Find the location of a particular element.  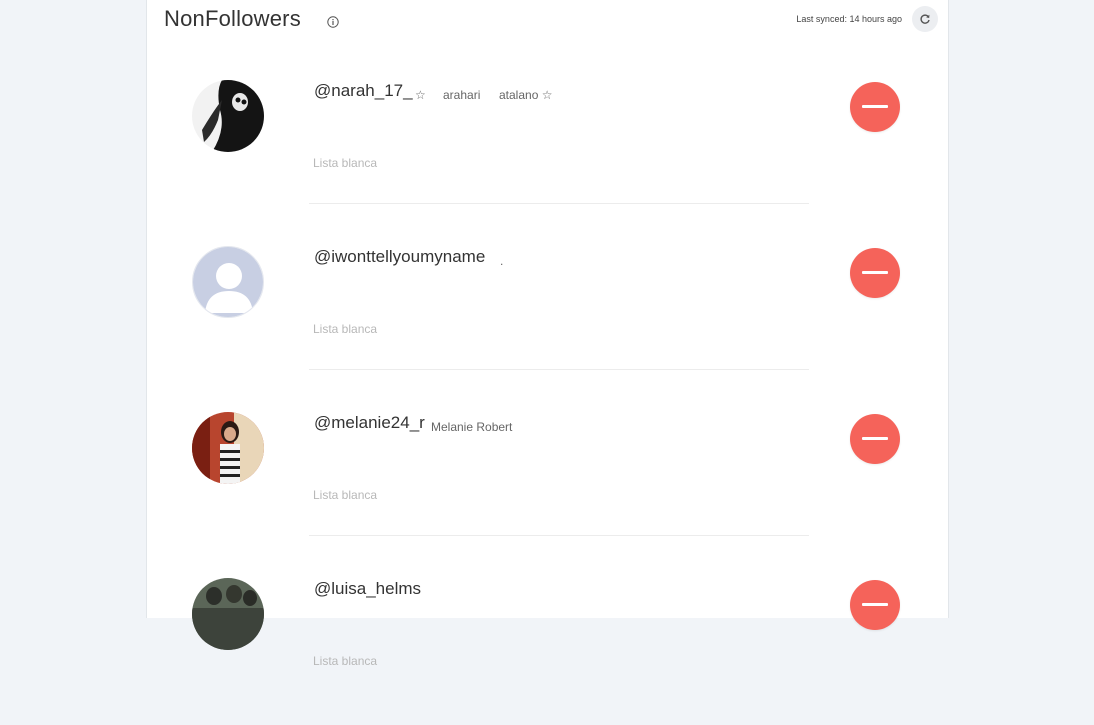

refresh-icon is located at coordinates (925, 19).